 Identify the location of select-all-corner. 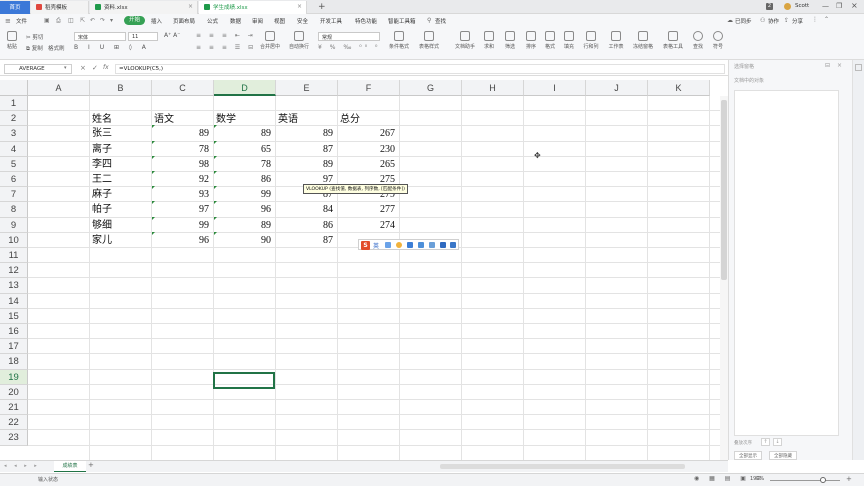
(14, 88).